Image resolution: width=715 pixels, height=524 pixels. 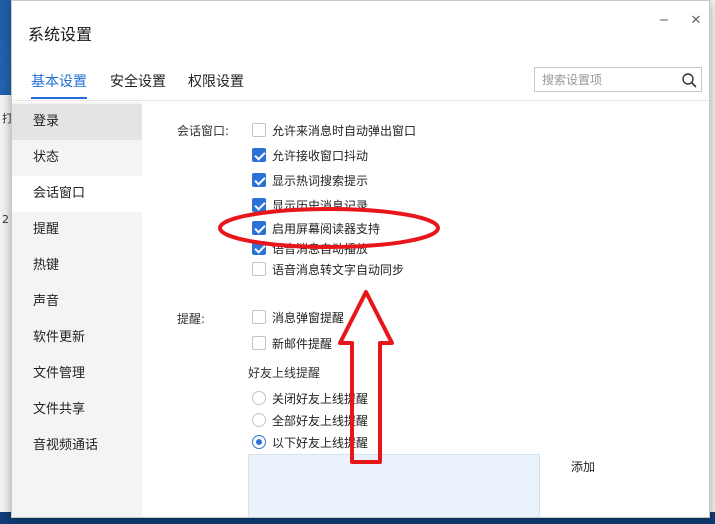 What do you see at coordinates (60, 34) in the screenshot?
I see `dialog-title: 系统设置` at bounding box center [60, 34].